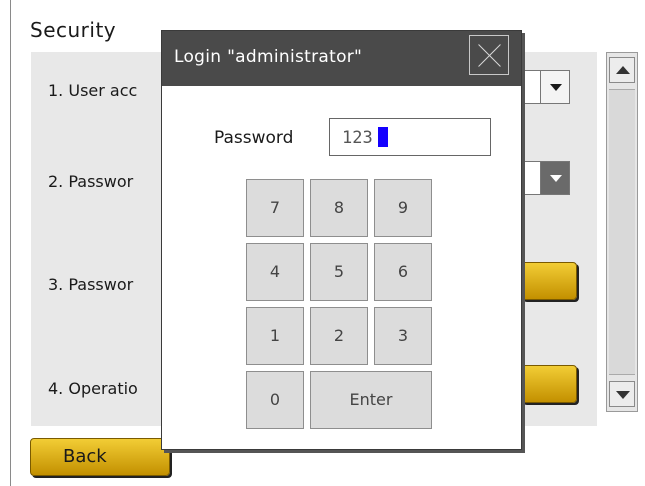 This screenshot has width=645, height=486. Describe the element at coordinates (339, 336) in the screenshot. I see `key-2: 2` at that location.